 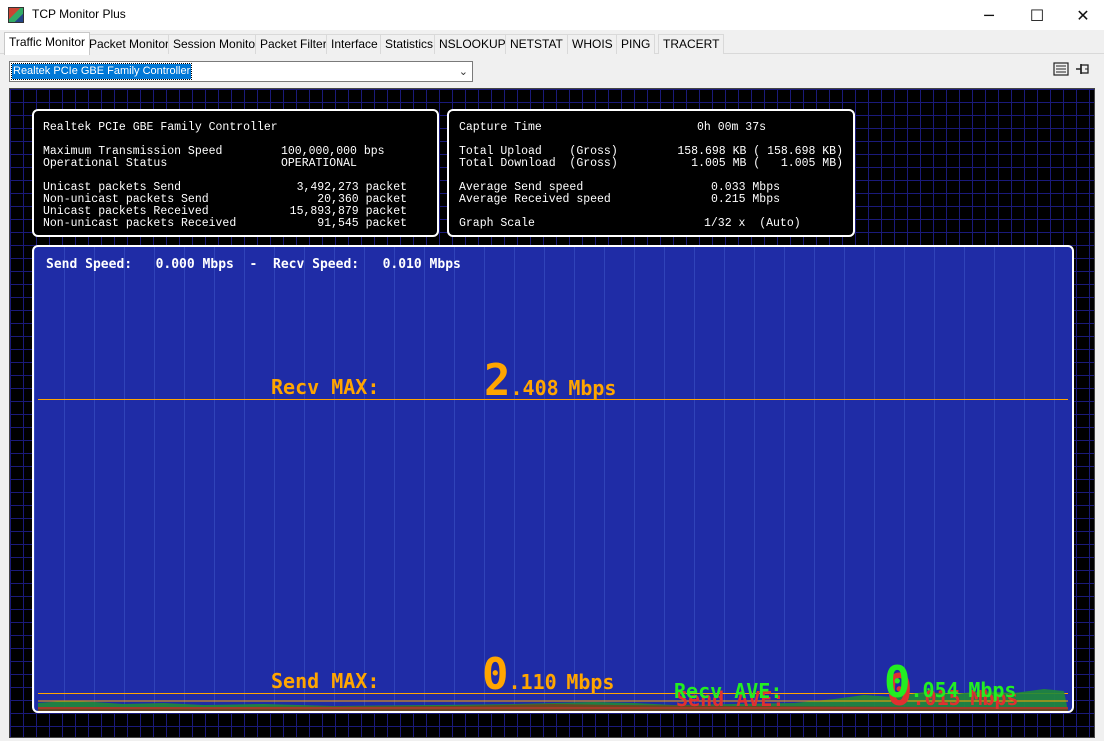 I want to click on recv-ave-int: 0, so click(x=897, y=682).